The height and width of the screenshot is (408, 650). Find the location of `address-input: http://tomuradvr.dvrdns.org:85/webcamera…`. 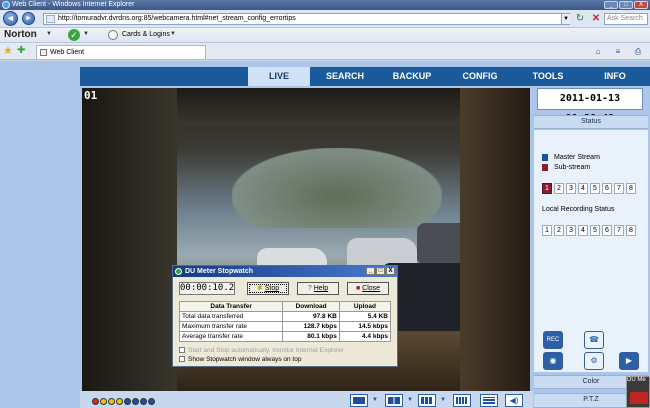

address-input: http://tomuradvr.dvrdns.org:85/webcamera… is located at coordinates (306, 19).